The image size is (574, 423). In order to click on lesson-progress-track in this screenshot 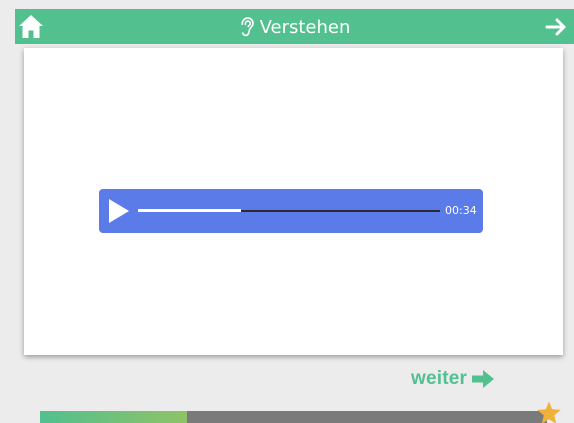, I will do `click(293, 417)`.